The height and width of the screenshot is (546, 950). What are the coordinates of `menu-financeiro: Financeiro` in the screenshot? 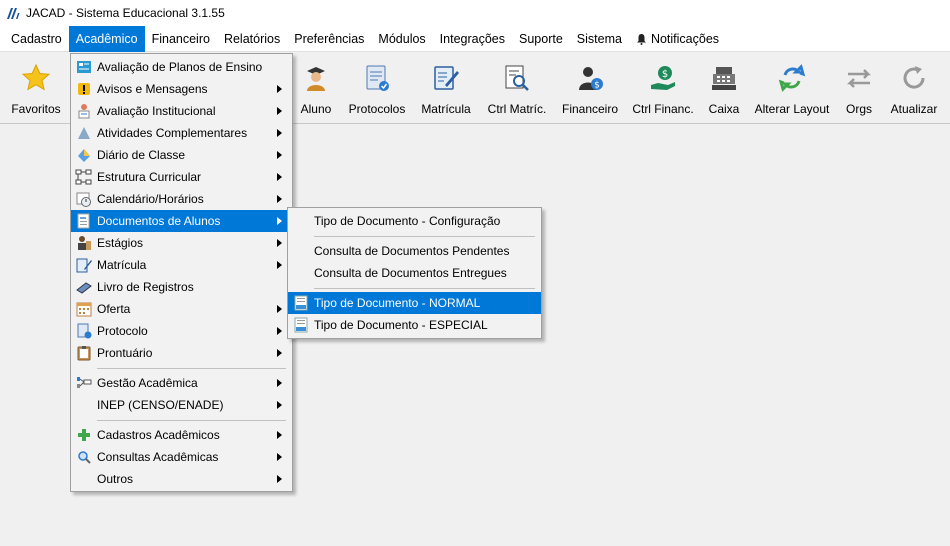 It's located at (181, 39).